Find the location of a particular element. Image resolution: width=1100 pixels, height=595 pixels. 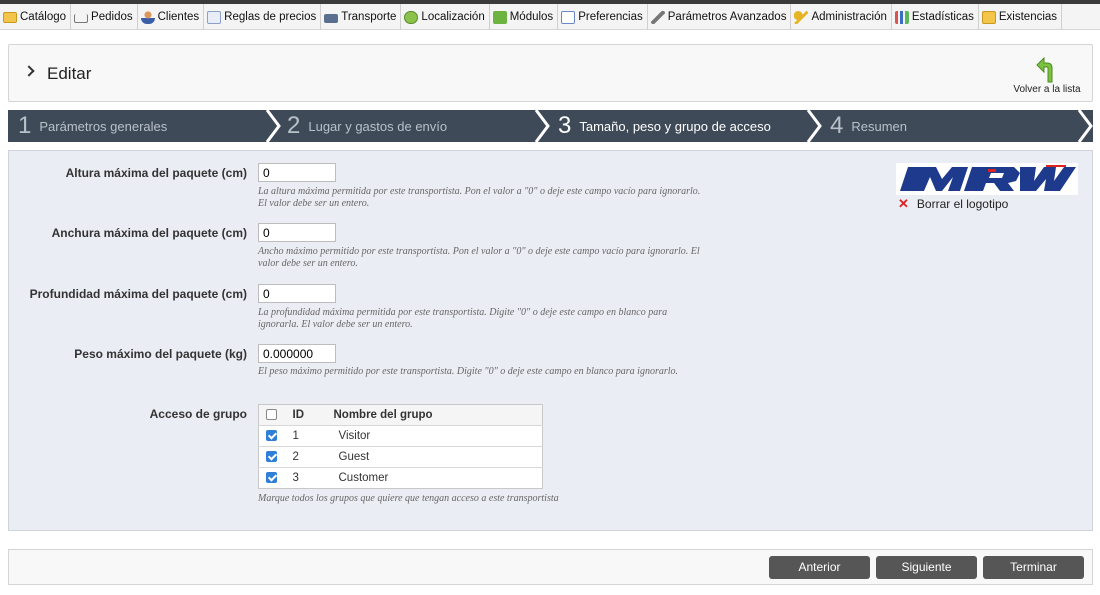

table-row: 3 Customer is located at coordinates (400, 478).